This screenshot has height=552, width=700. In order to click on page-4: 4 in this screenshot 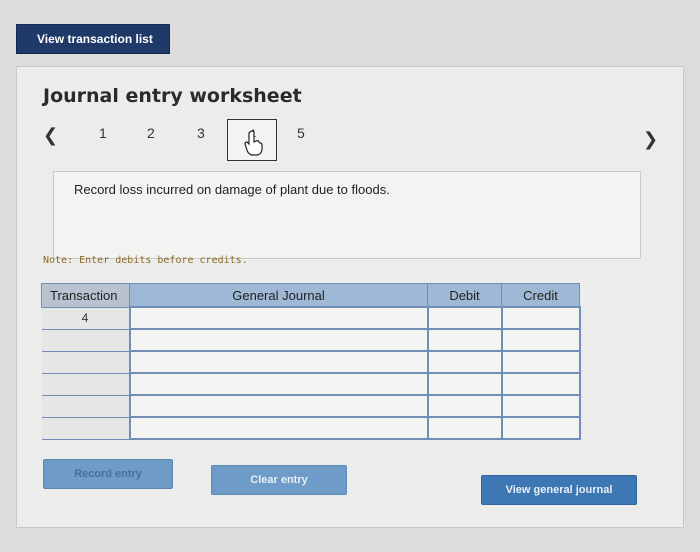, I will do `click(252, 140)`.